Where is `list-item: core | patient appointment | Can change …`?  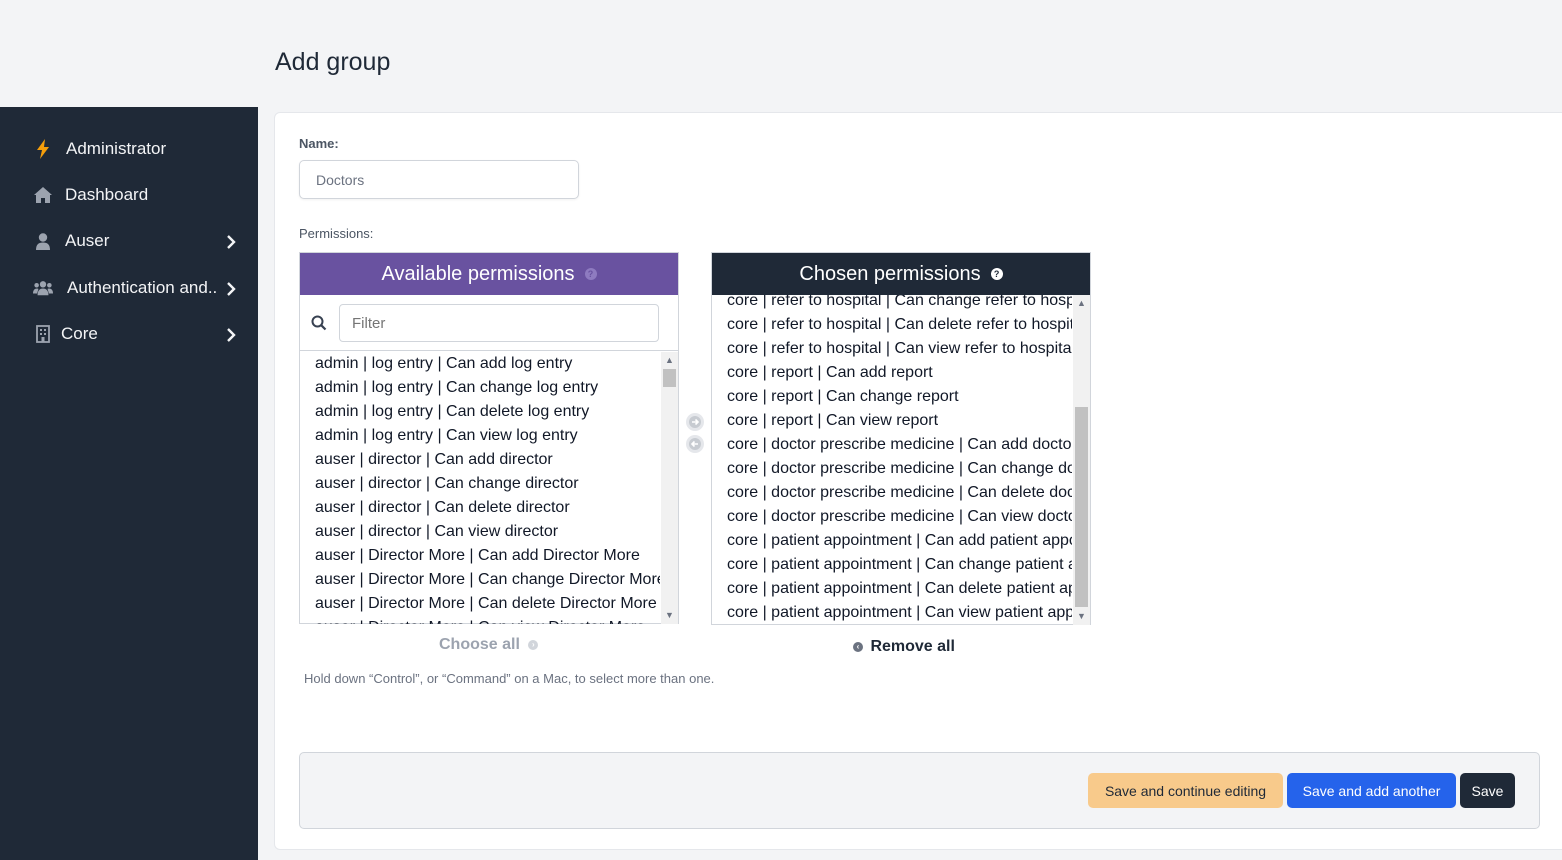
list-item: core | patient appointment | Can change … is located at coordinates (892, 565).